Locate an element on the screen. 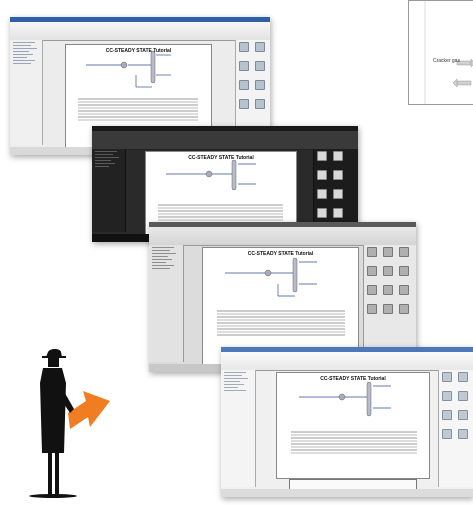  stream-label: Cracker gas is located at coordinates (446, 61).